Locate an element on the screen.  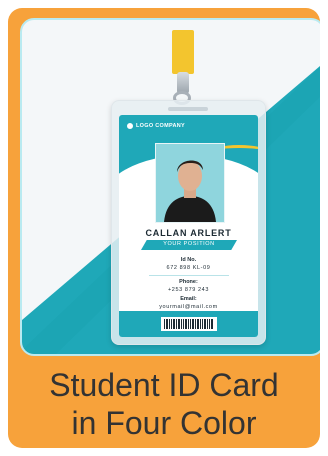
logo-text: LOGO COMPANY is located at coordinates (161, 126).